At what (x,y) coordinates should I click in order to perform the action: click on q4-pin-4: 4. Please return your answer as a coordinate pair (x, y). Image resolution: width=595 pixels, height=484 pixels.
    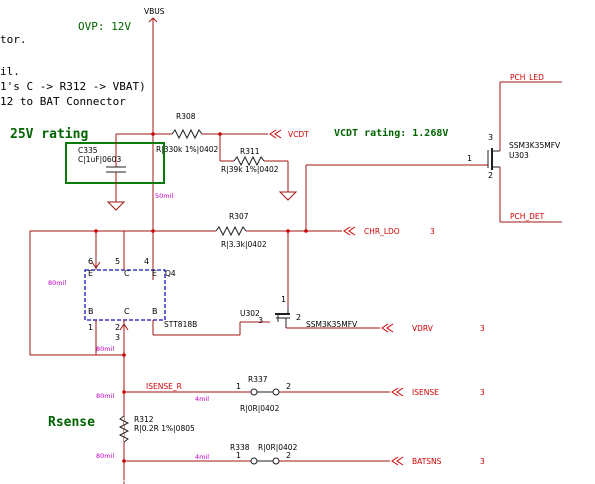
    Looking at the image, I should click on (146, 261).